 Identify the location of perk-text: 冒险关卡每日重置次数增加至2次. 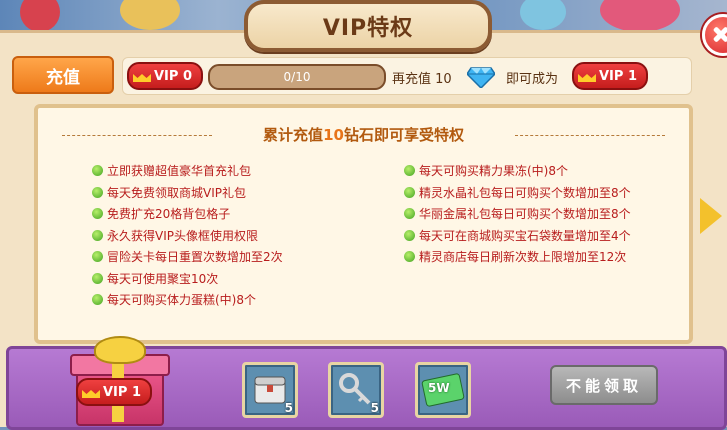
(195, 257).